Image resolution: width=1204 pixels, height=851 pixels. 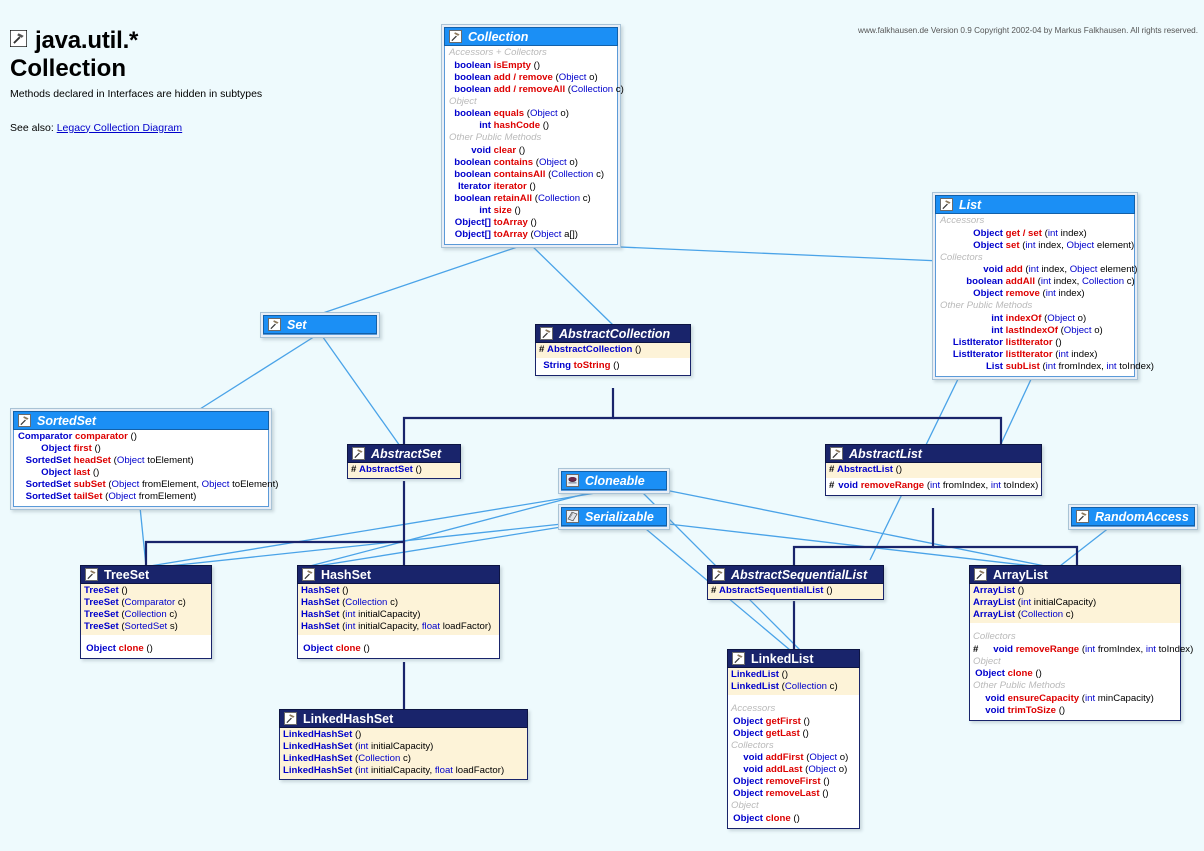 What do you see at coordinates (141, 461) in the screenshot?
I see `method-row: SortedSet headSet (Object toElement)` at bounding box center [141, 461].